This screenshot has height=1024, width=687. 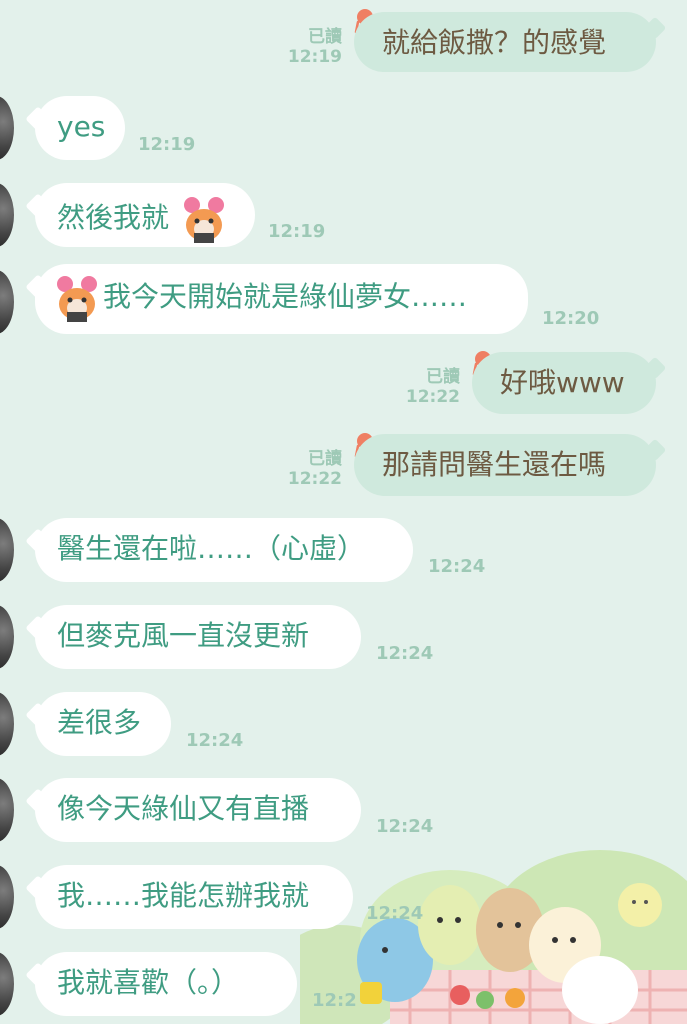 I want to click on message-time: 12:2, so click(x=334, y=1000).